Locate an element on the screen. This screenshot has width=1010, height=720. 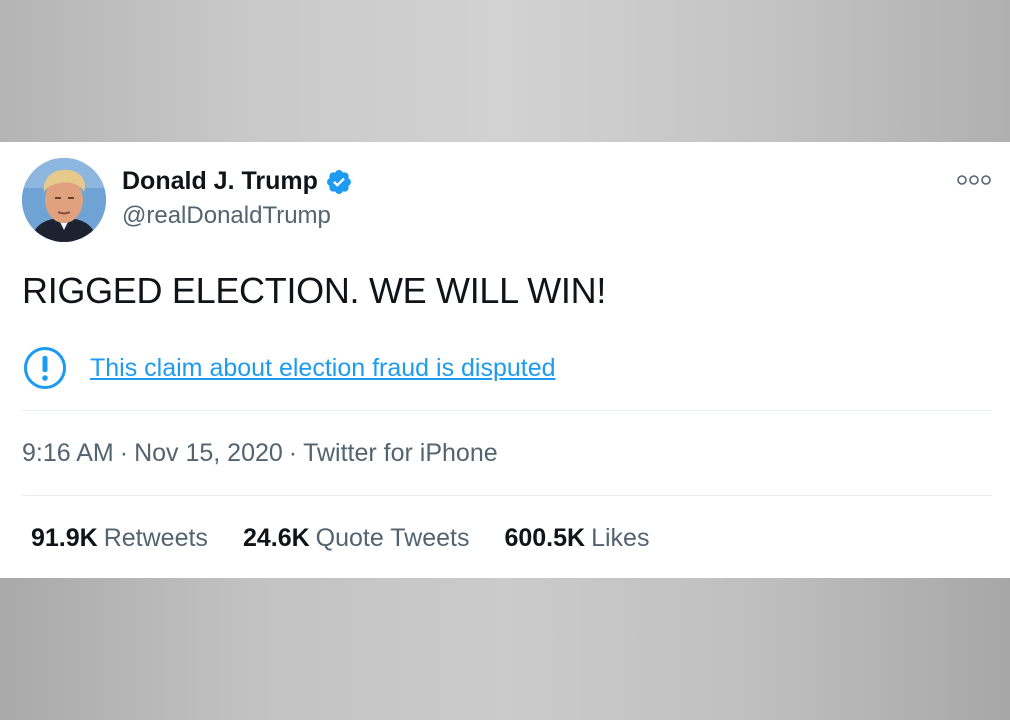
tweet-text: RIGGED ELECTION. WE WILL WIN! is located at coordinates (314, 290).